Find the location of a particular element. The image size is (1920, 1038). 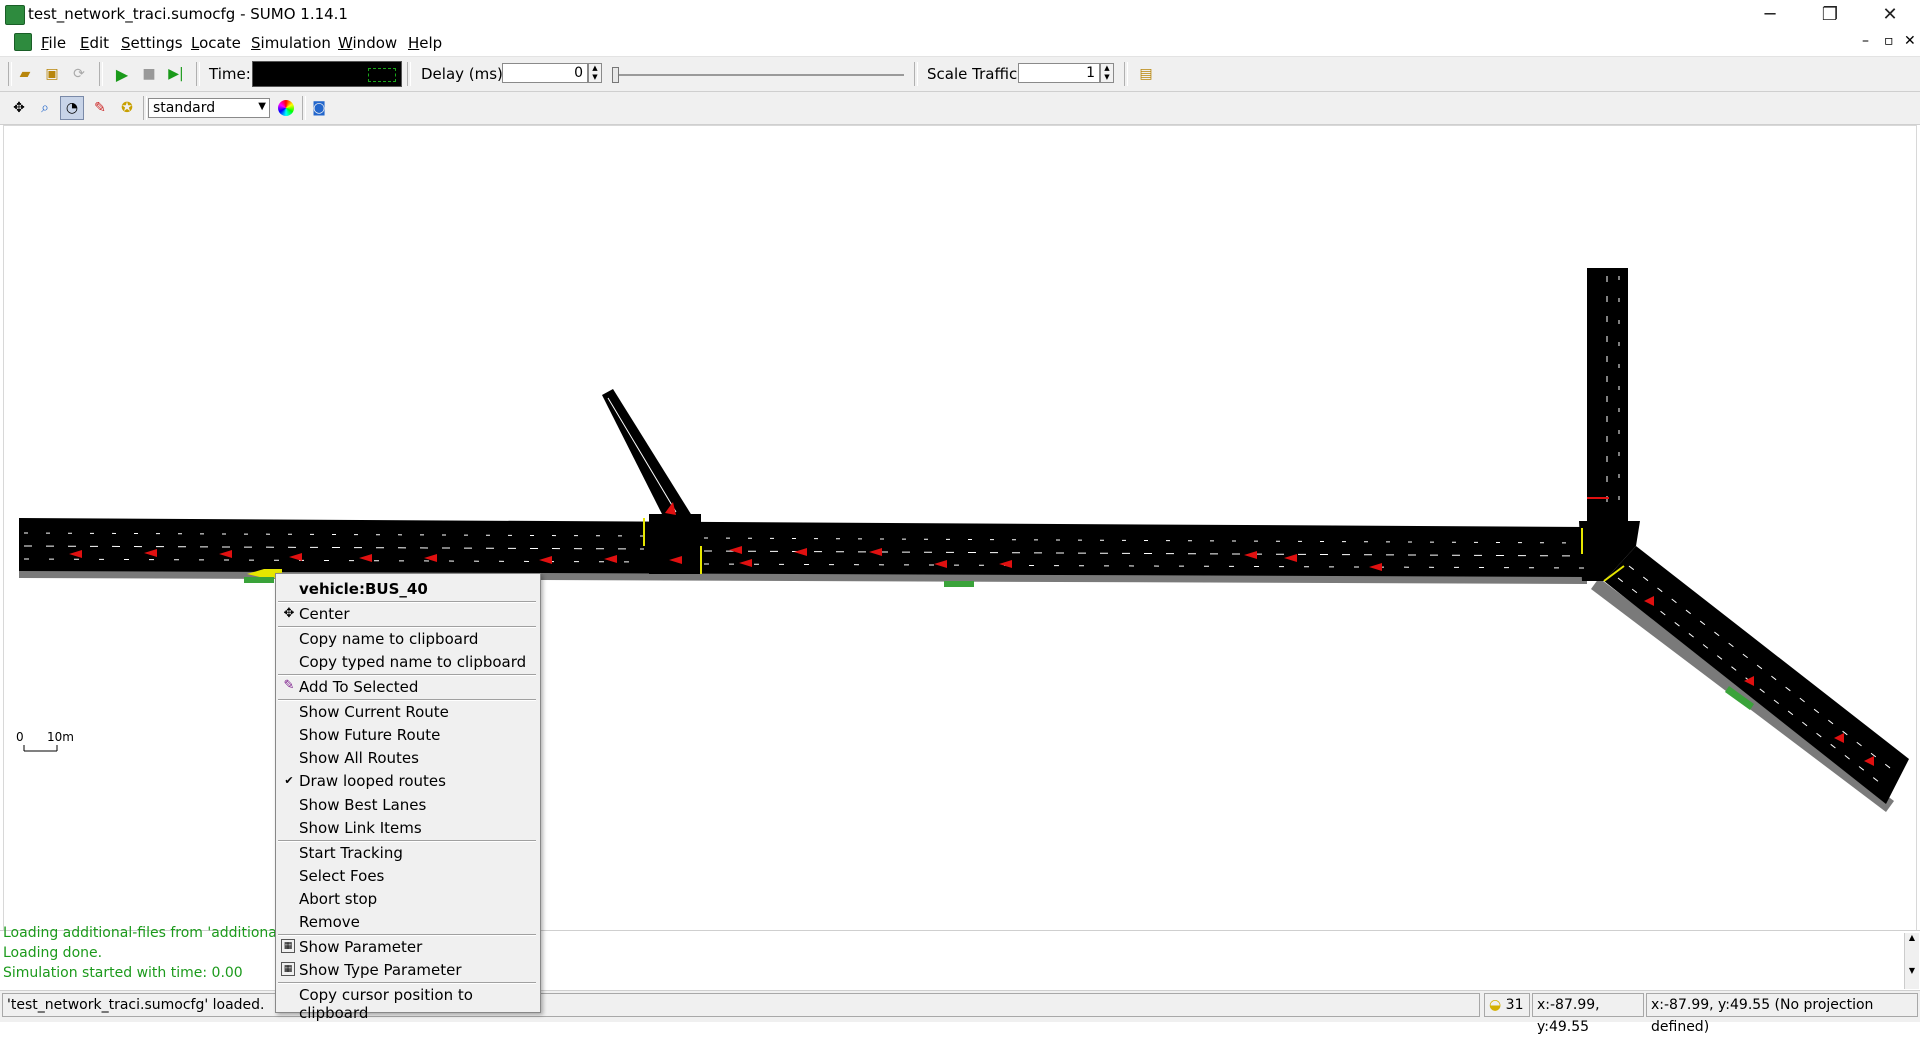

vehicle-count-box: ◒ 31 is located at coordinates (1507, 1005).